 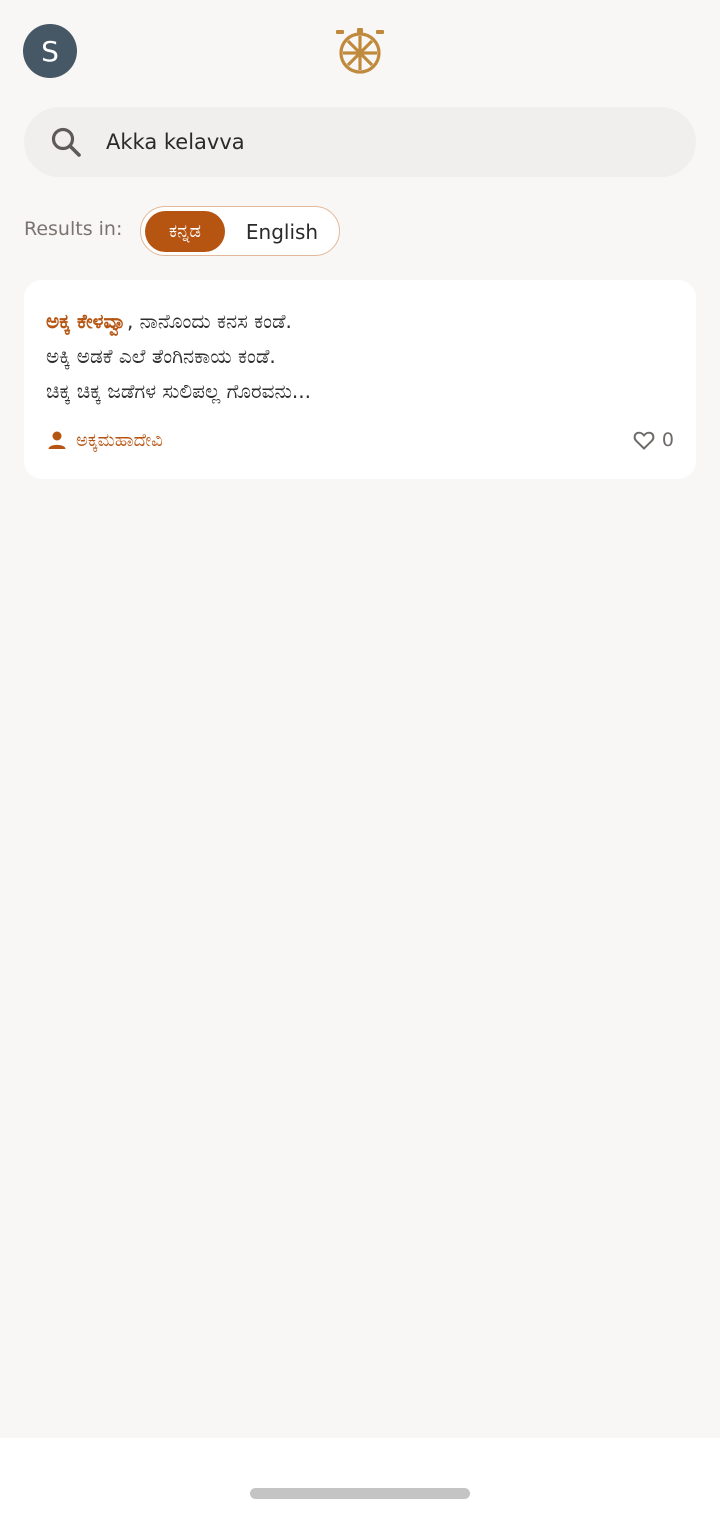 I want to click on dharma-wheel-icon, so click(x=360, y=51).